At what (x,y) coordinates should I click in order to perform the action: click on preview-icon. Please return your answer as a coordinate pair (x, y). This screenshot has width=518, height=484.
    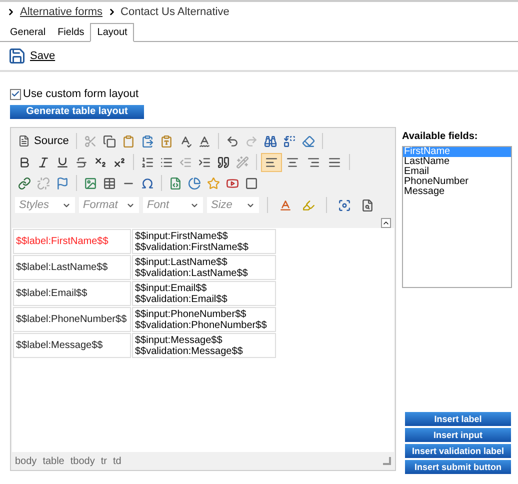
    Looking at the image, I should click on (367, 205).